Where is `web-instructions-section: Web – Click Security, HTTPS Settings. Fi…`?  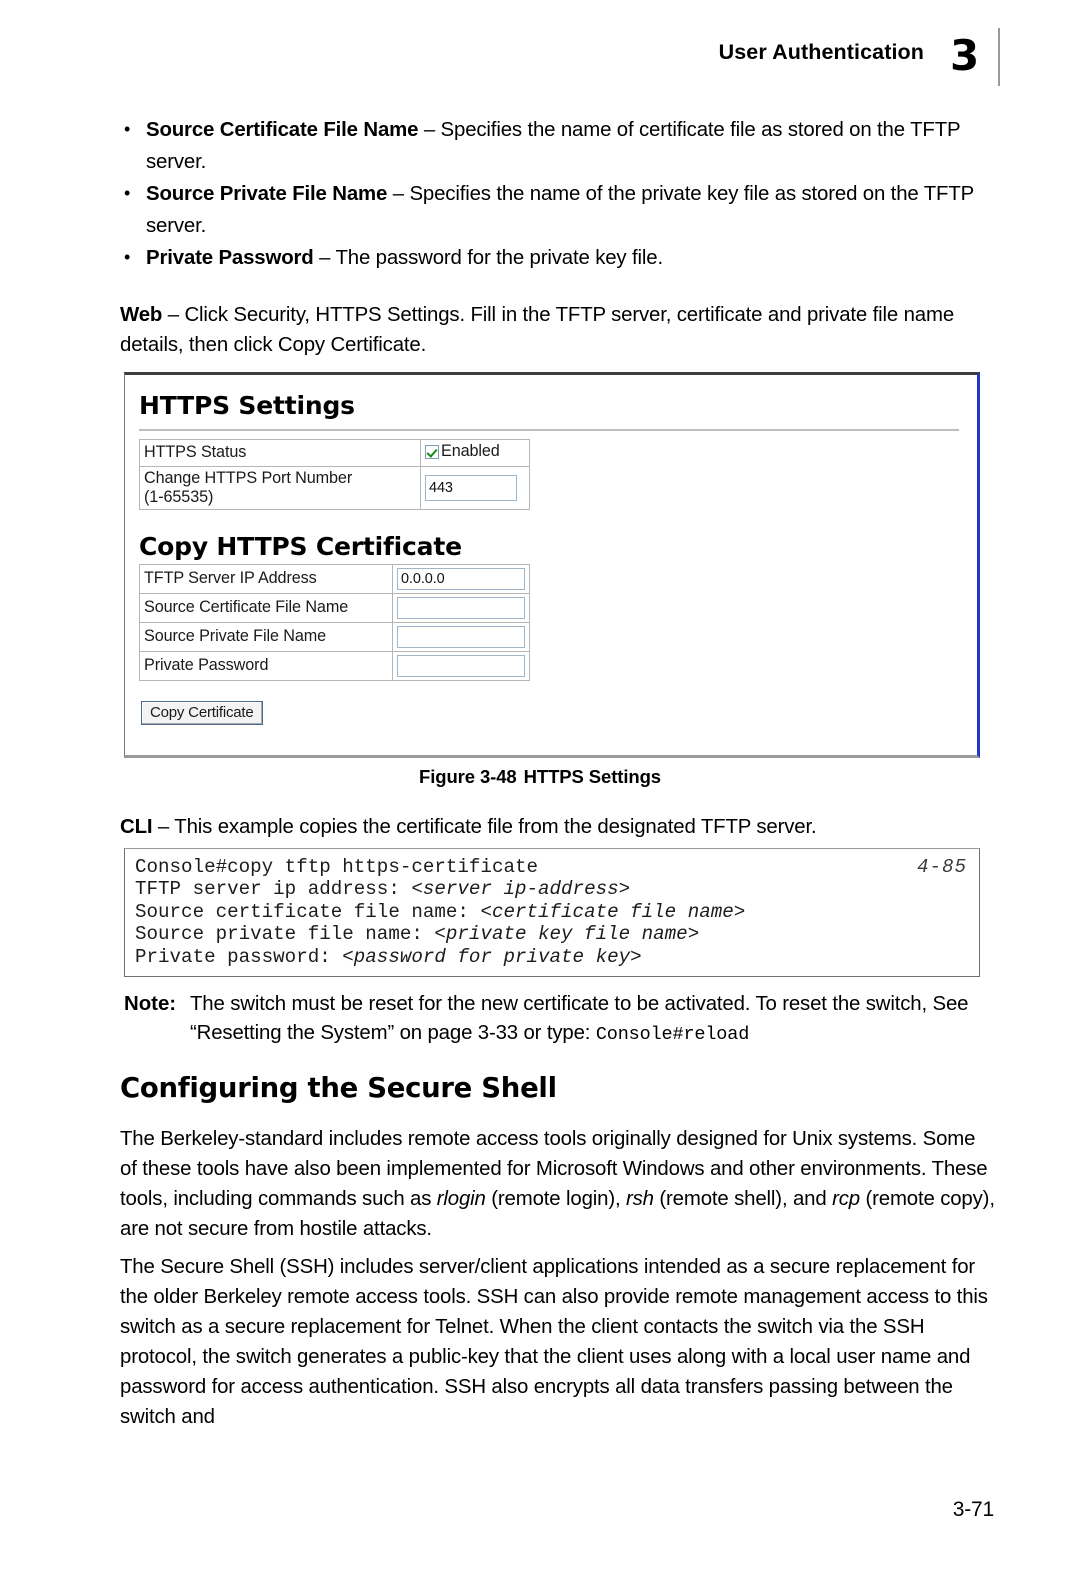 web-instructions-section: Web – Click Security, HTTPS Settings. Fi… is located at coordinates (555, 330).